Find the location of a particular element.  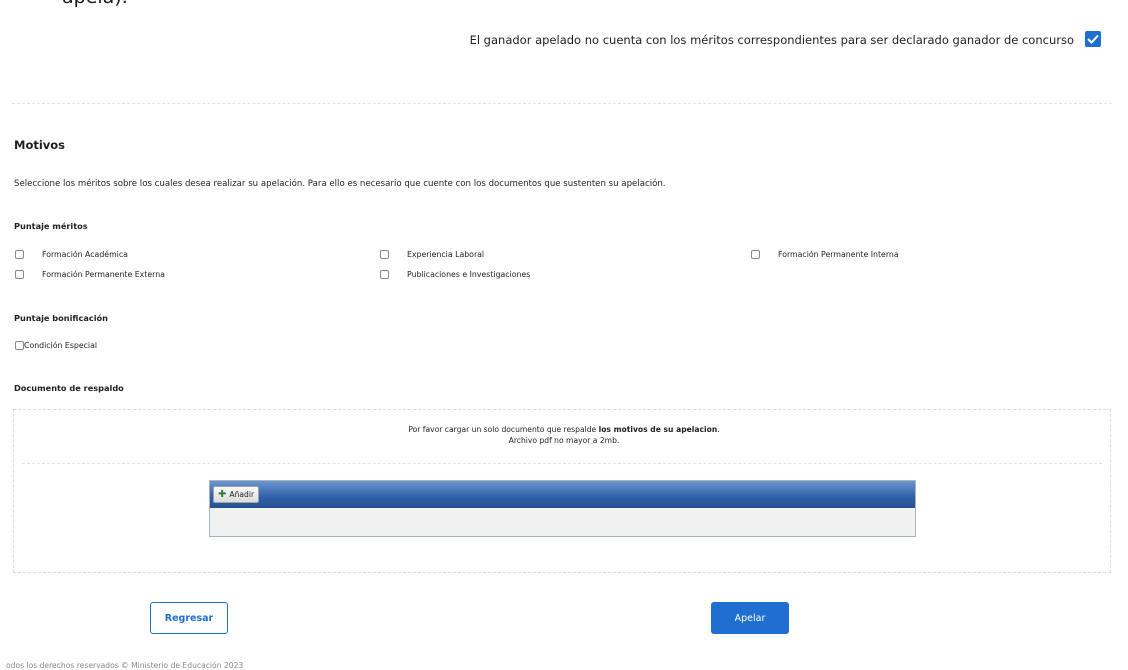

puntaje-bonificacion-title: Puntaje bonificación is located at coordinates (61, 318).